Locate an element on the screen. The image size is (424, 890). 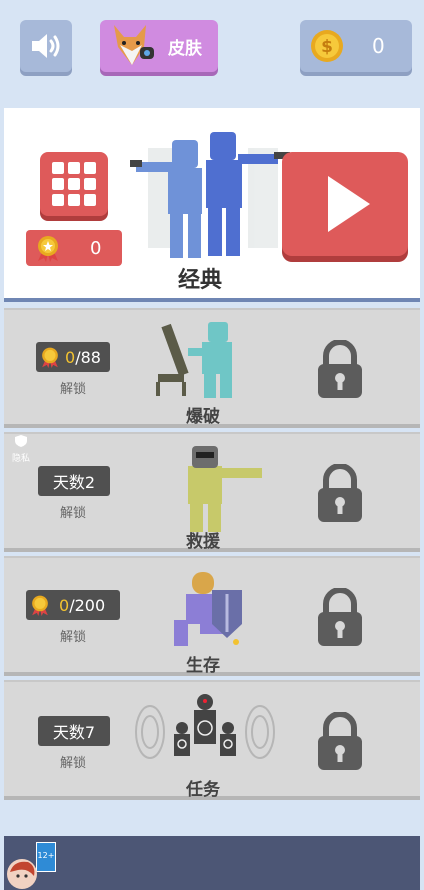
demolition-req-current: 0 is located at coordinates (70, 357).